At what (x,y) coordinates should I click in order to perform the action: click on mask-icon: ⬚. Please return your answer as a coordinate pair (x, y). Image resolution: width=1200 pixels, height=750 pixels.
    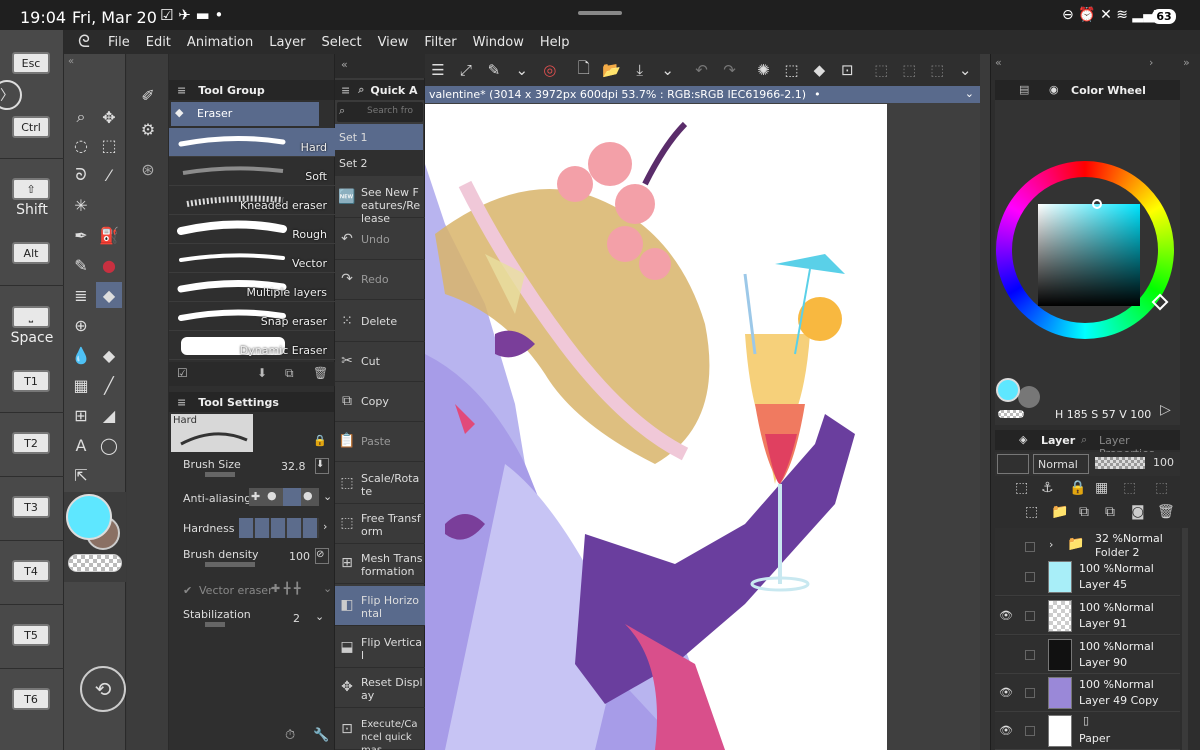
    Looking at the image, I should click on (1129, 488).